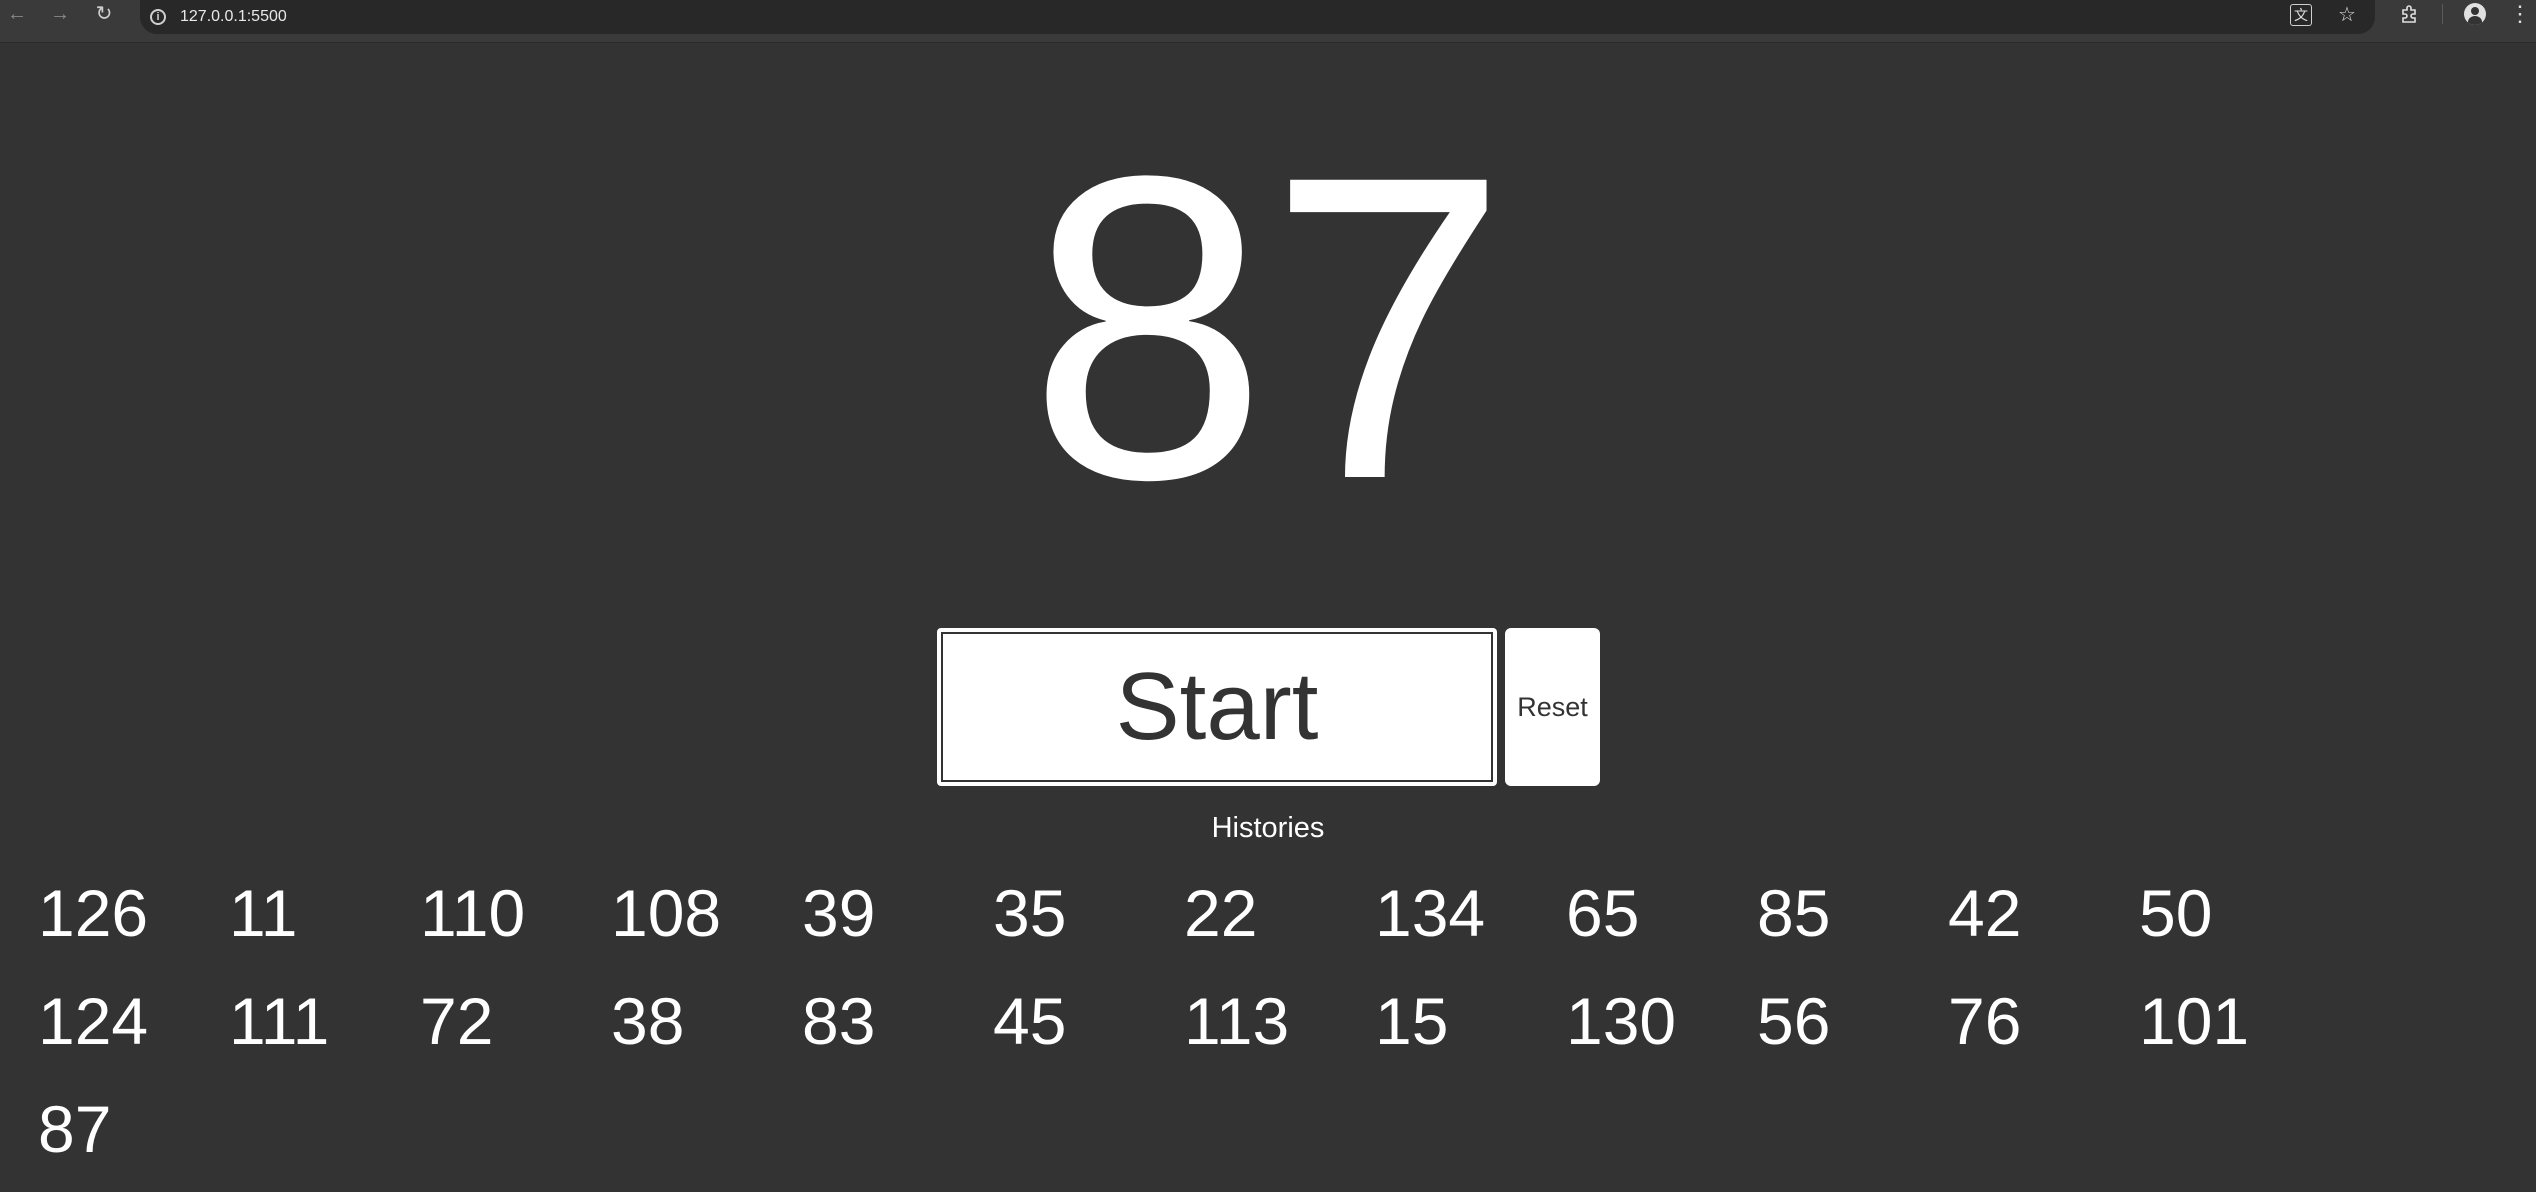  I want to click on history-item: 50, so click(2176, 913).